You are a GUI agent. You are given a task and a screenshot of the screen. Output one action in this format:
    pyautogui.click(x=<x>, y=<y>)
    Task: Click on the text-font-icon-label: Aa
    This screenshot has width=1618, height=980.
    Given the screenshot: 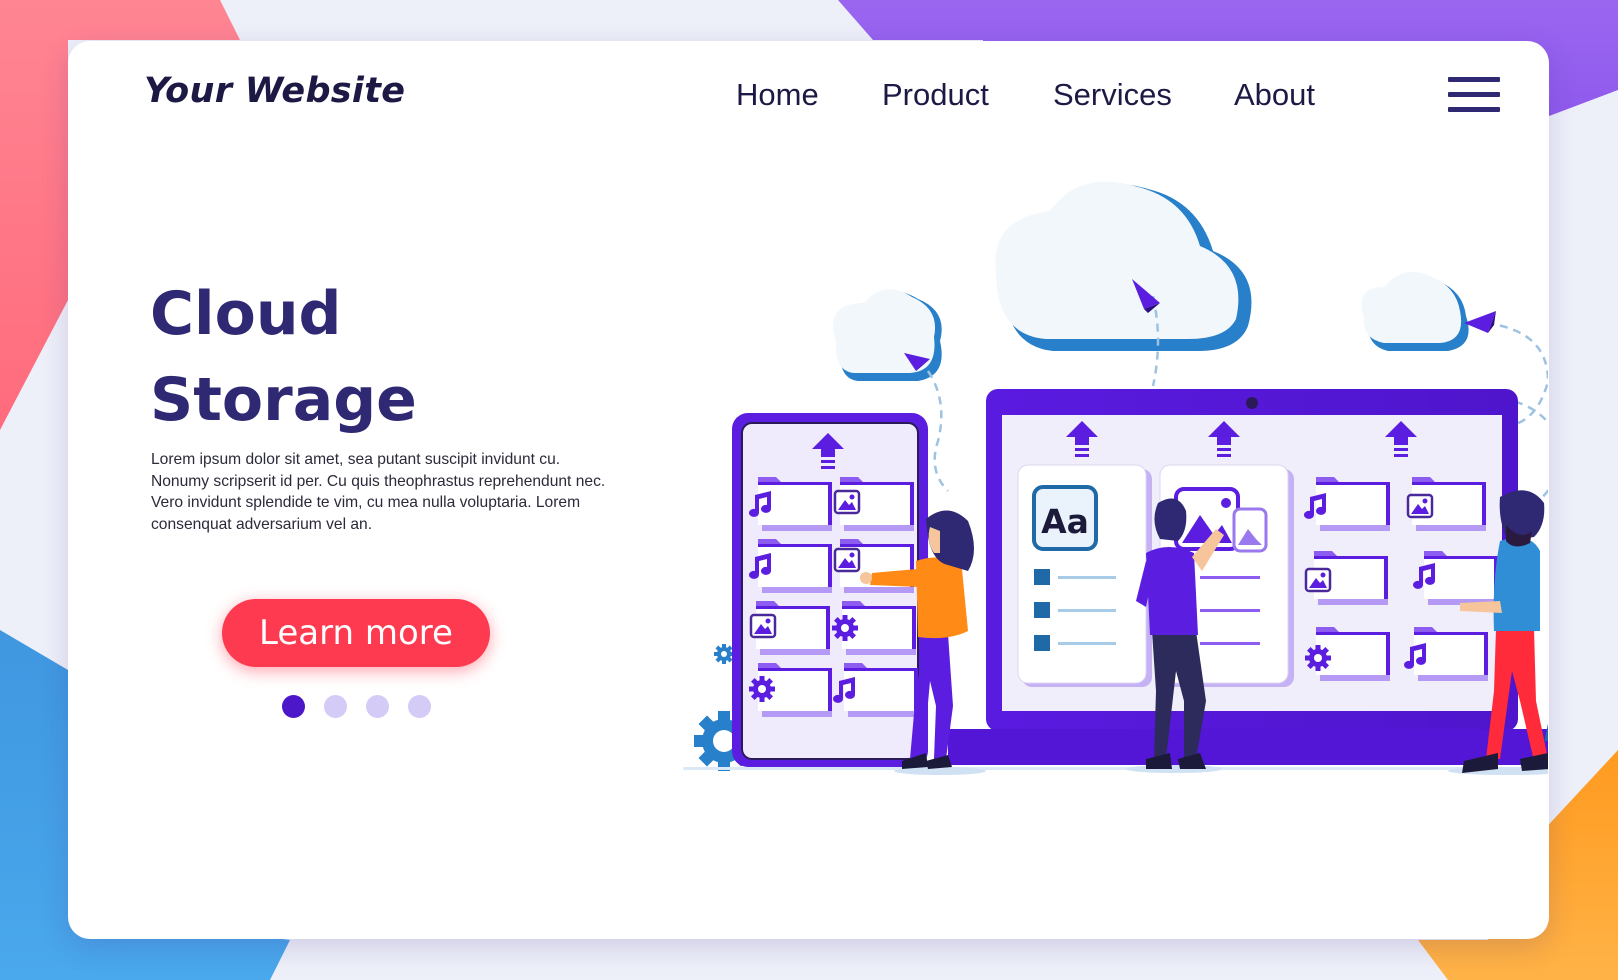 What is the action you would take?
    pyautogui.click(x=1065, y=521)
    